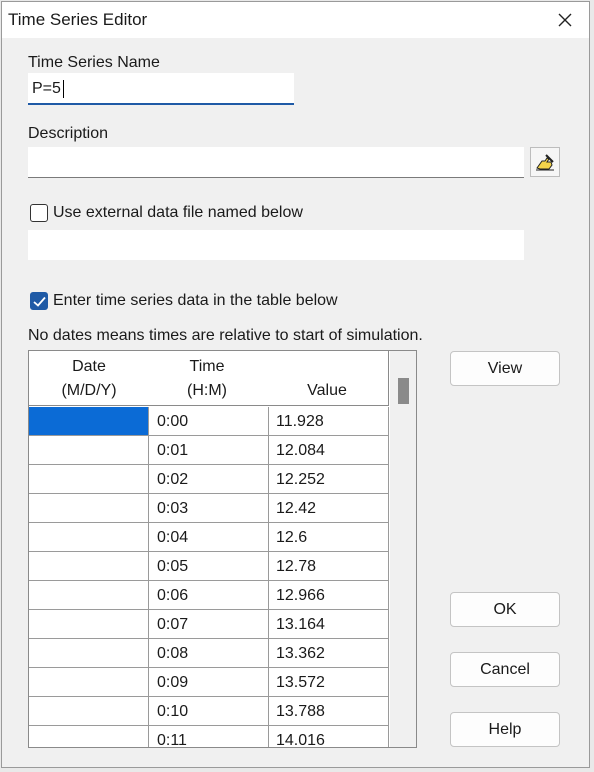  What do you see at coordinates (329, 595) in the screenshot?
I see `value-cell: 12.966` at bounding box center [329, 595].